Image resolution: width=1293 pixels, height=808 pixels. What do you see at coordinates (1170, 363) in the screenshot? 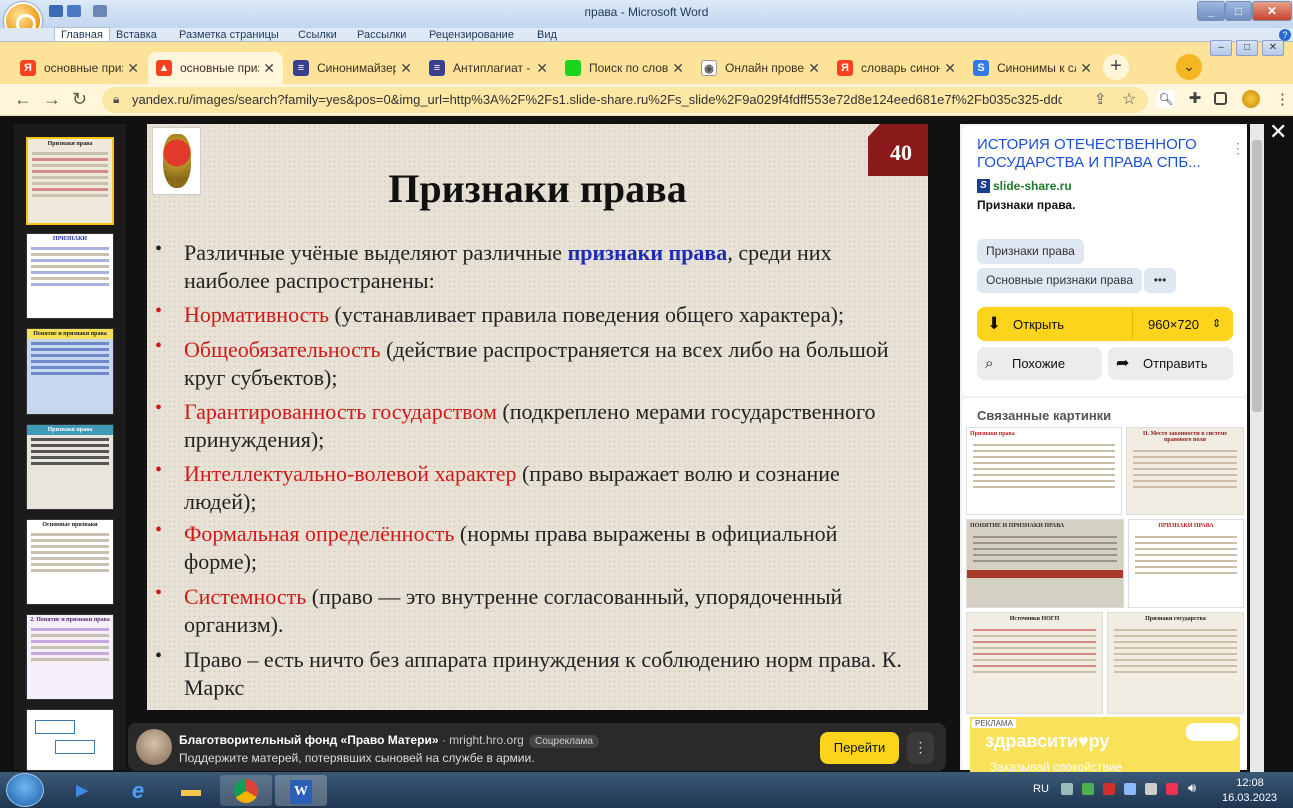
I see `share-button: ➦ Отправить` at bounding box center [1170, 363].